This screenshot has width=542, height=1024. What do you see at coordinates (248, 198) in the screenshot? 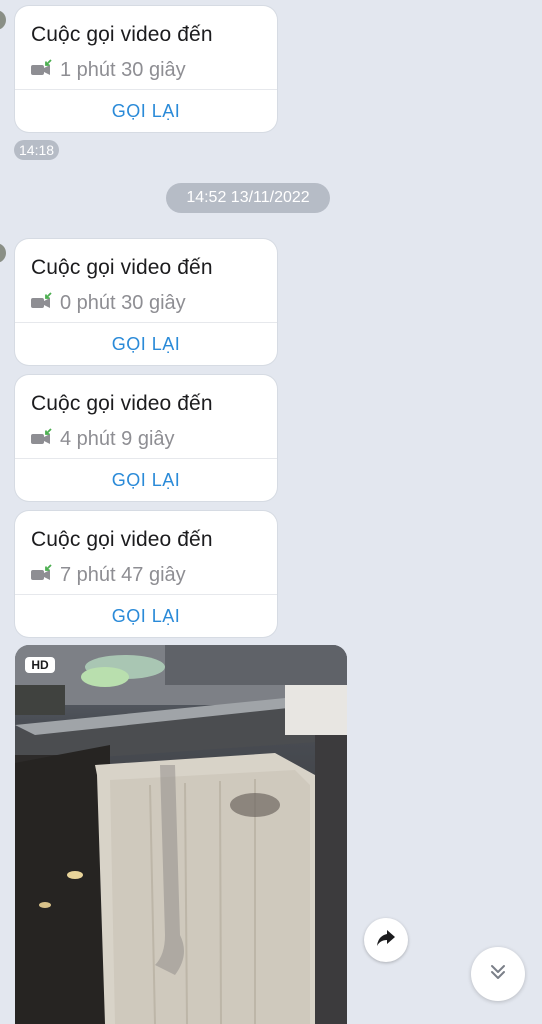
I see `date-separator: 14:52 13/11/2022` at bounding box center [248, 198].